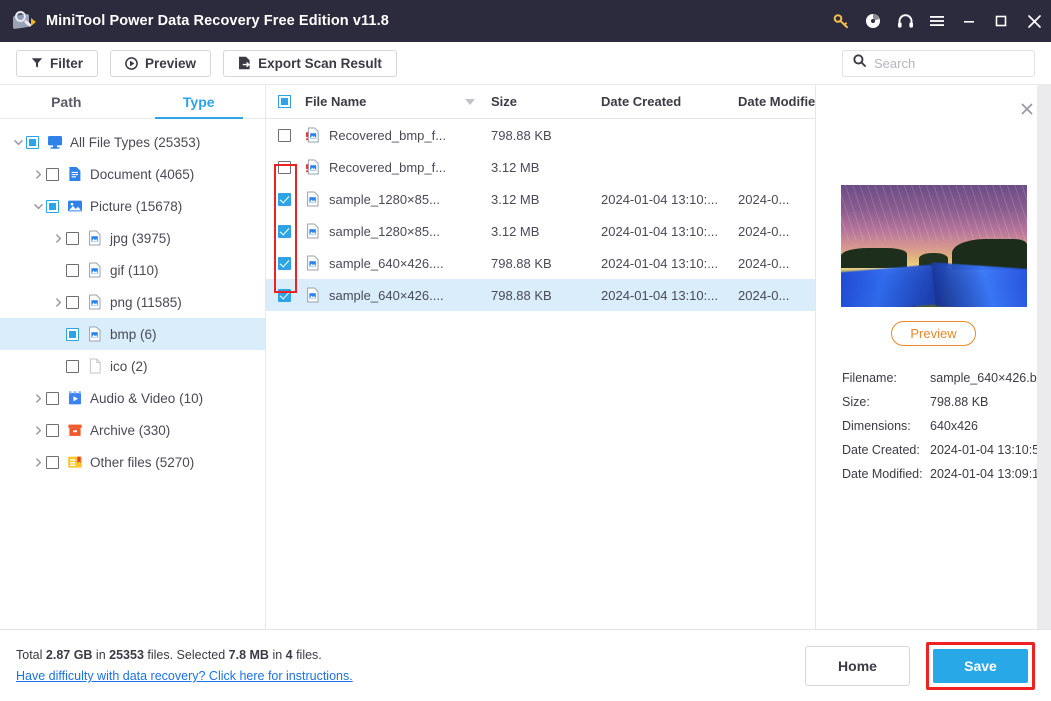 Image resolution: width=1051 pixels, height=701 pixels. I want to click on preview-detail-value: 2024-01-04 13:09:19, so click(988, 474).